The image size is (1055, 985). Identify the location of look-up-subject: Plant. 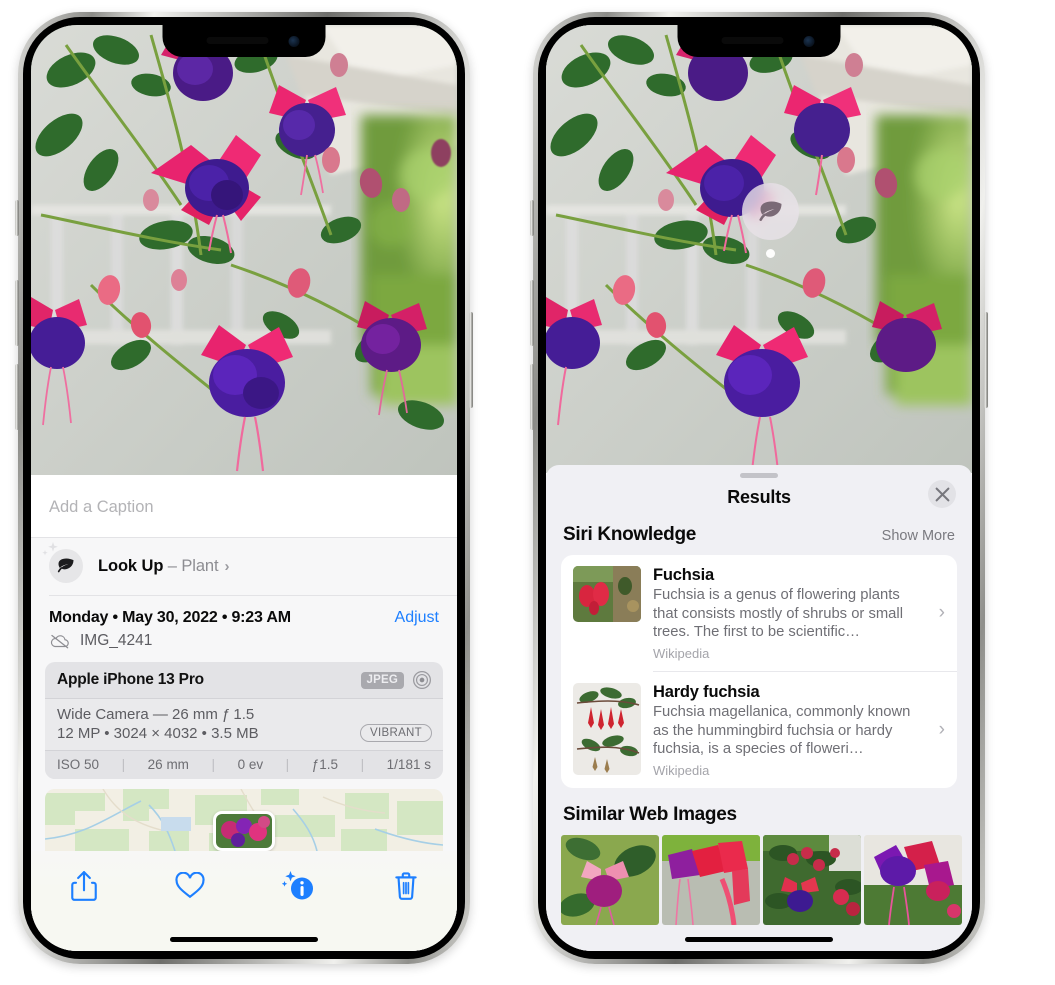
(200, 565).